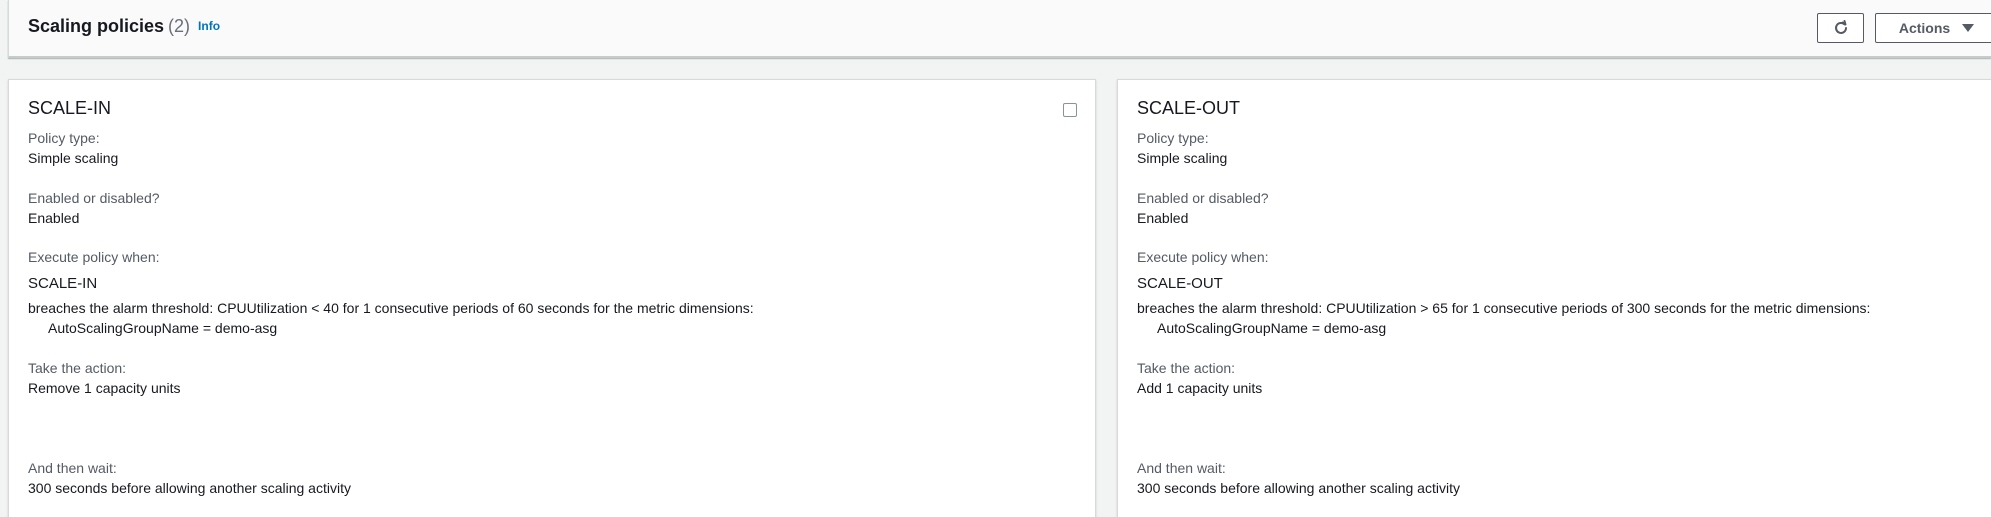 This screenshot has height=517, width=1991. What do you see at coordinates (1189, 108) in the screenshot?
I see `policy-name: SCALE-OUT` at bounding box center [1189, 108].